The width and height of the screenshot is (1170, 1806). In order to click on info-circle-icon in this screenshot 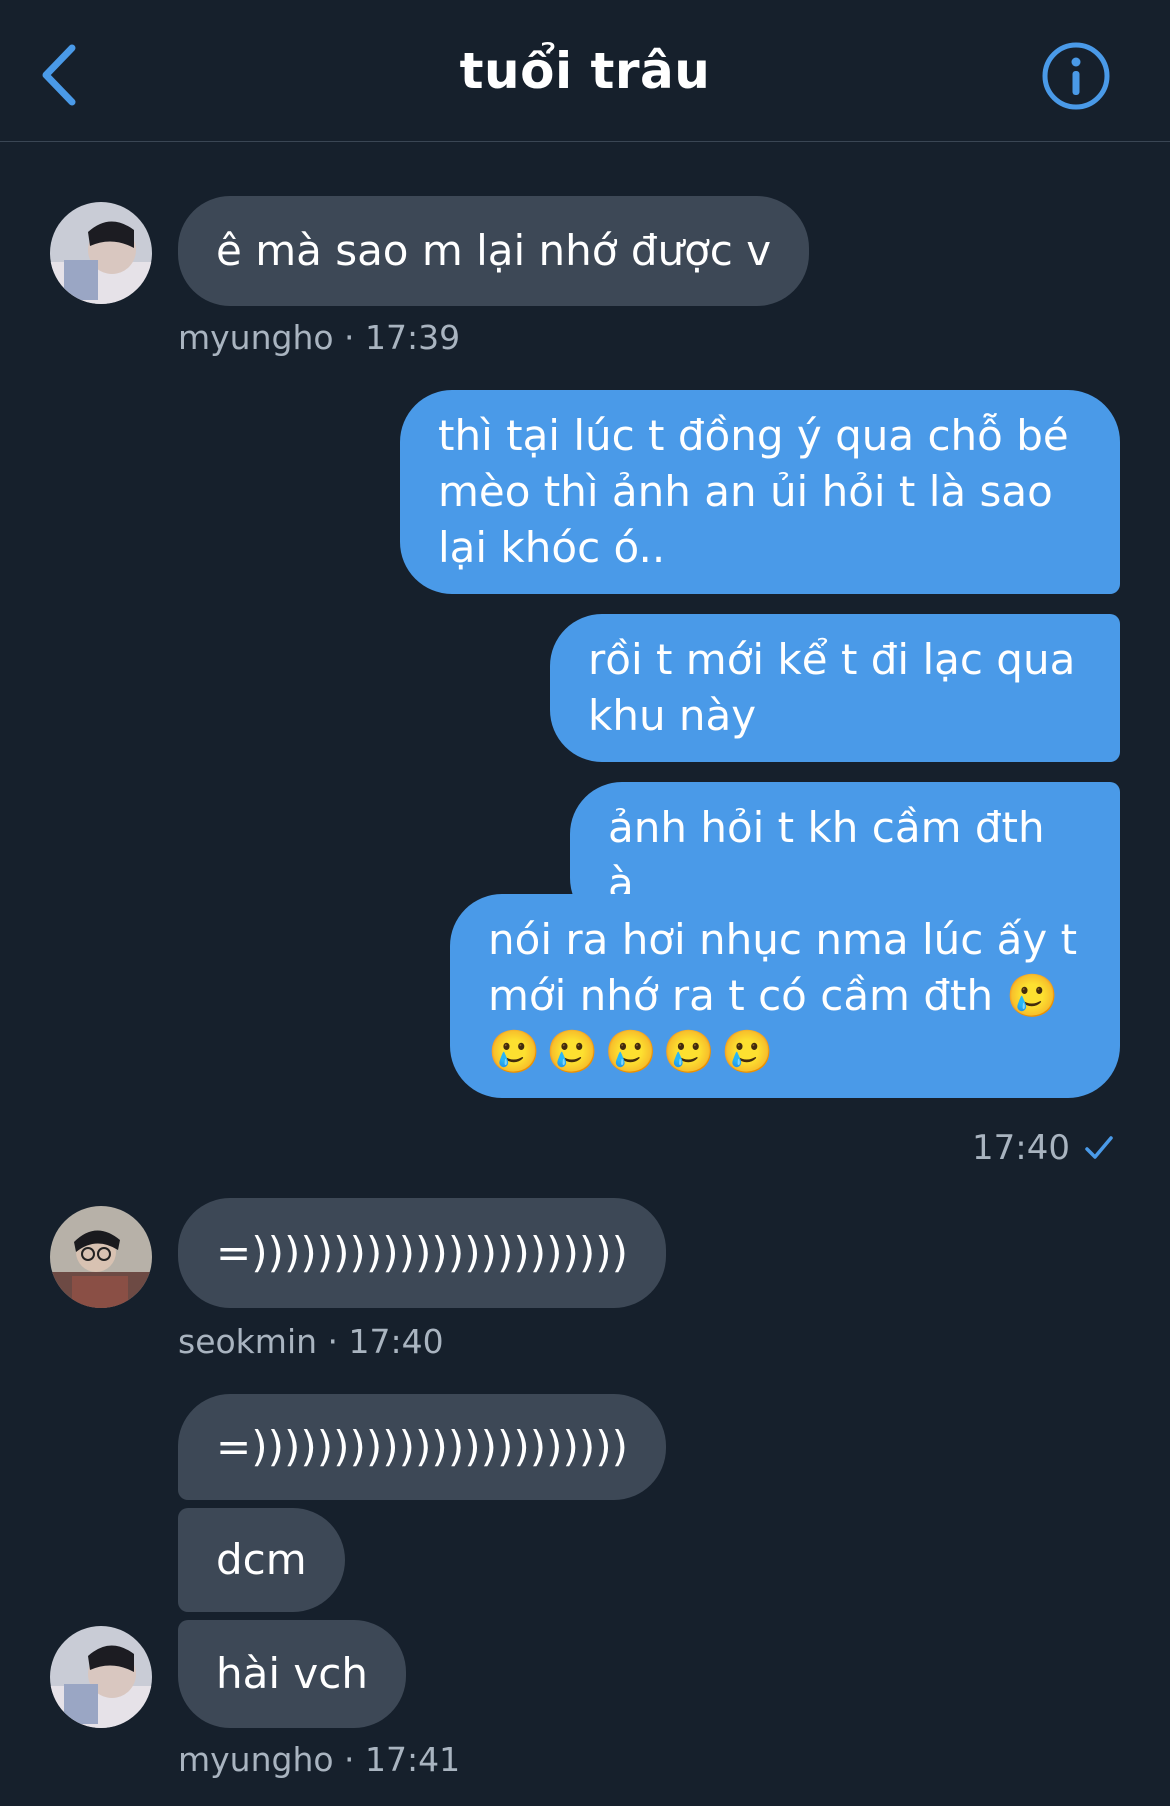, I will do `click(1076, 76)`.